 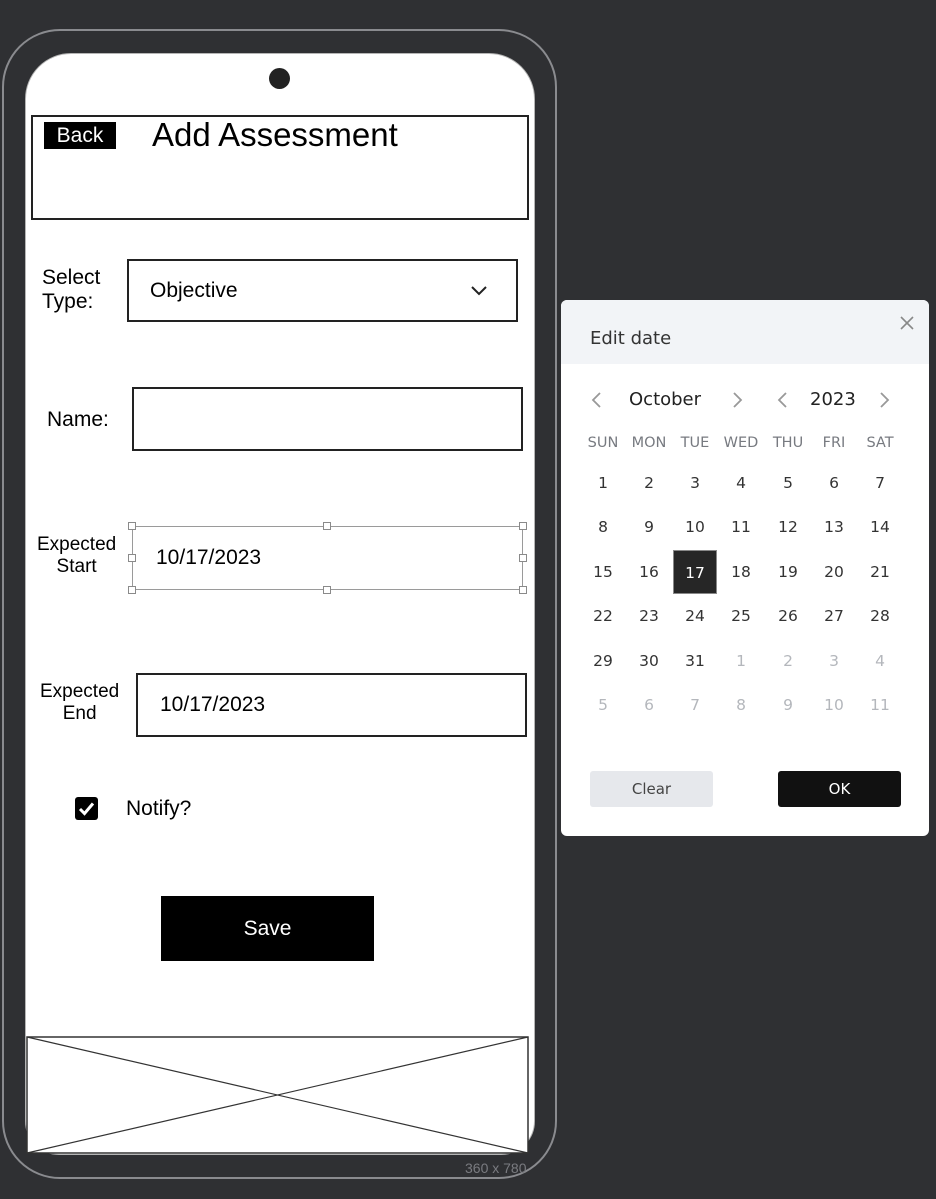 I want to click on back-button: Back, so click(x=80, y=135).